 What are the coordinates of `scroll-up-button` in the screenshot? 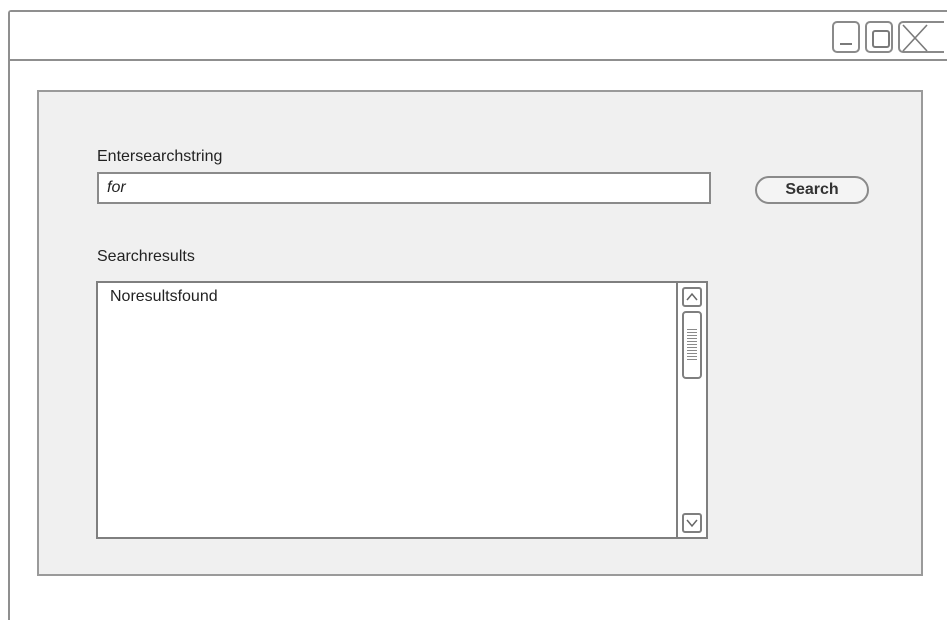 It's located at (692, 297).